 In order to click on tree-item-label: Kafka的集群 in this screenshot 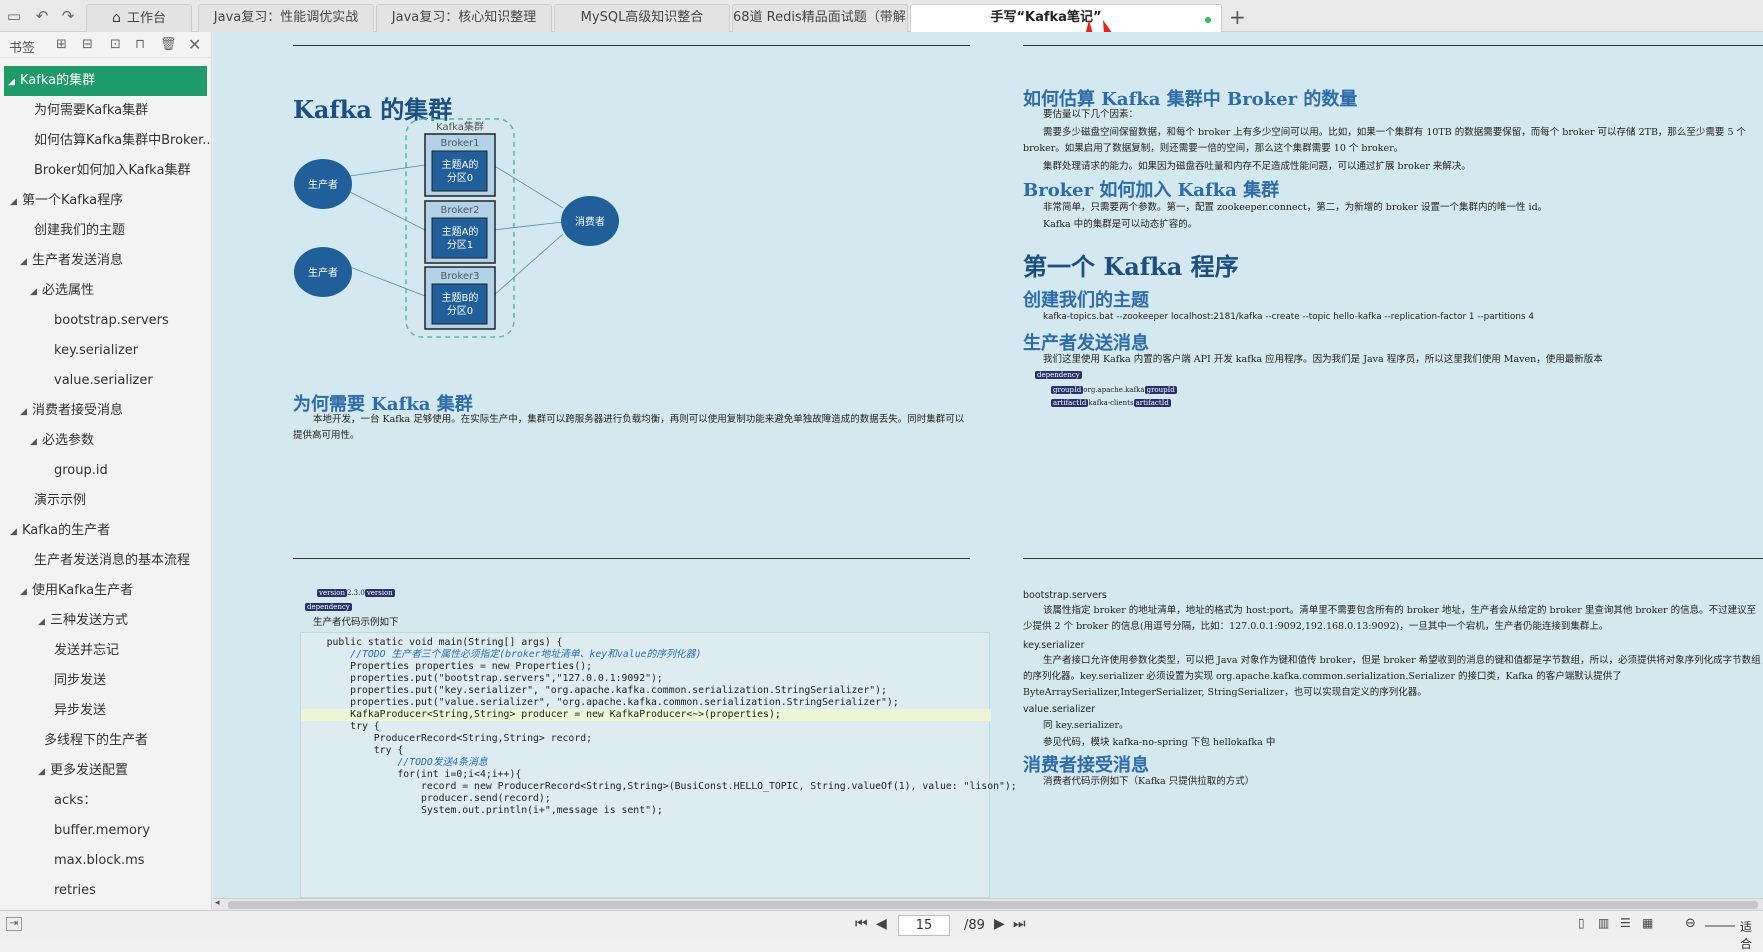, I will do `click(58, 80)`.